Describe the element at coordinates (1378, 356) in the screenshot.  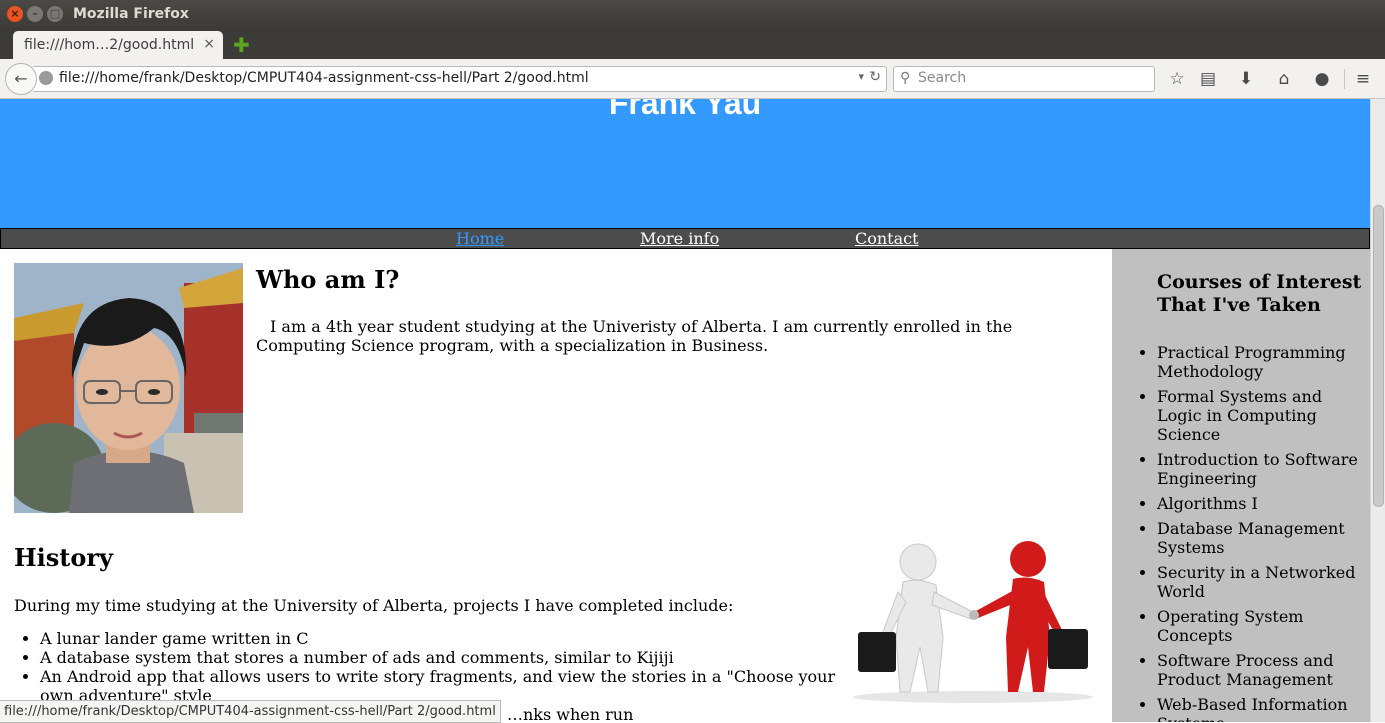
I see `scrollbar-thumb` at that location.